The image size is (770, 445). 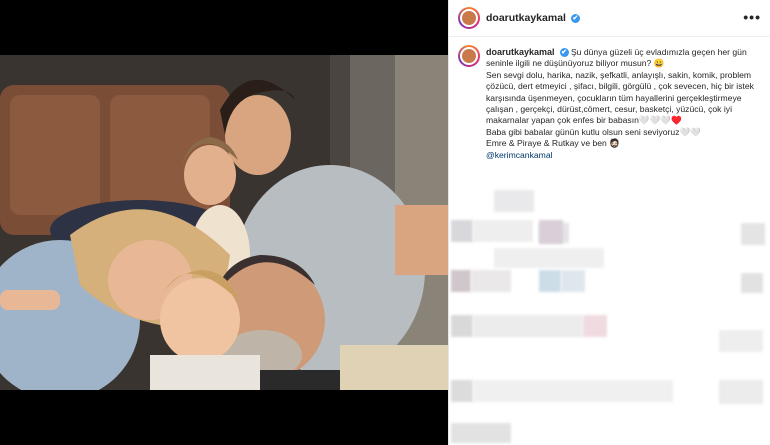 I want to click on post-header: doarutkaykamal ✔ •••, so click(x=609, y=18).